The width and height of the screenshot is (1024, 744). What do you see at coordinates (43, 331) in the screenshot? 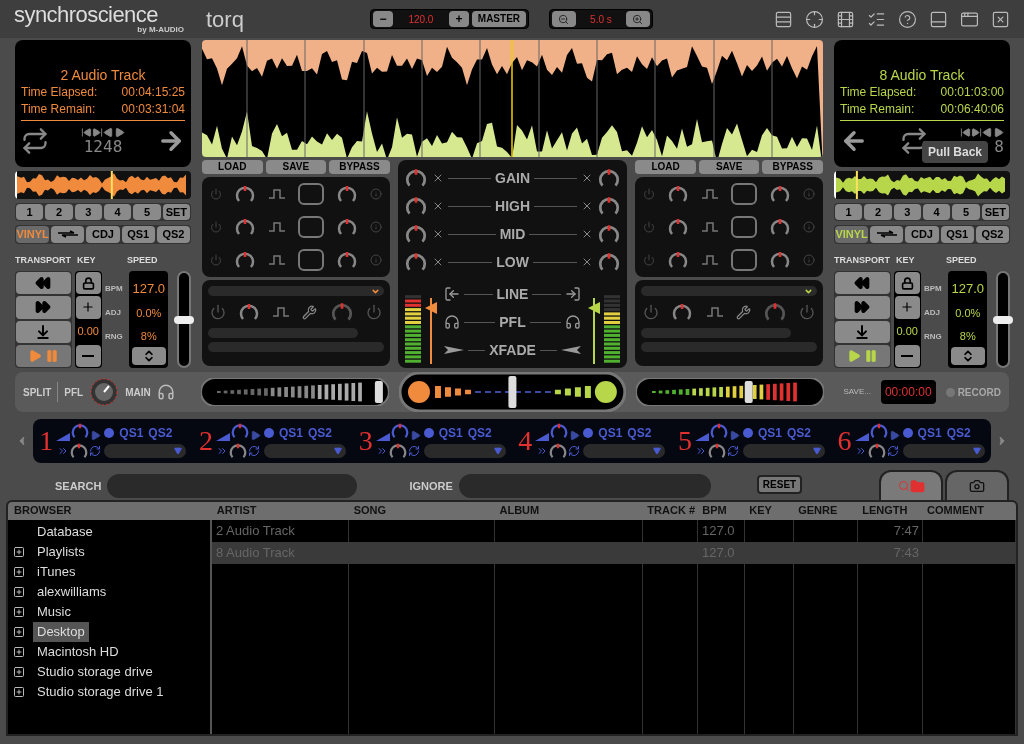
I see `cue-button` at bounding box center [43, 331].